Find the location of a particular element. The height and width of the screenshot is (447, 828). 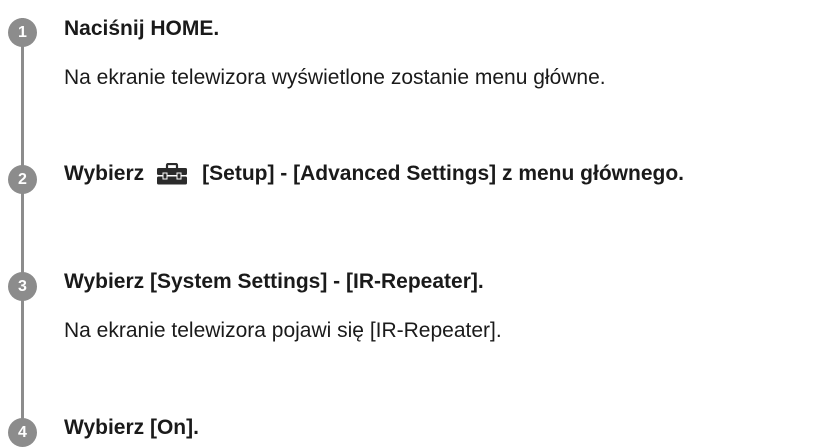

step-2-title-prefix: Wybierz is located at coordinates (104, 173).